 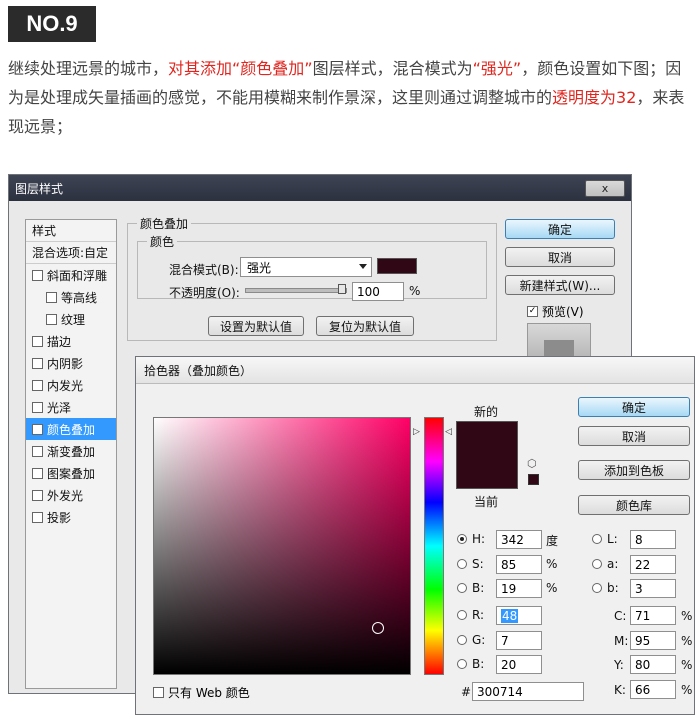 What do you see at coordinates (71, 407) in the screenshot?
I see `style-item-satin: 光泽` at bounding box center [71, 407].